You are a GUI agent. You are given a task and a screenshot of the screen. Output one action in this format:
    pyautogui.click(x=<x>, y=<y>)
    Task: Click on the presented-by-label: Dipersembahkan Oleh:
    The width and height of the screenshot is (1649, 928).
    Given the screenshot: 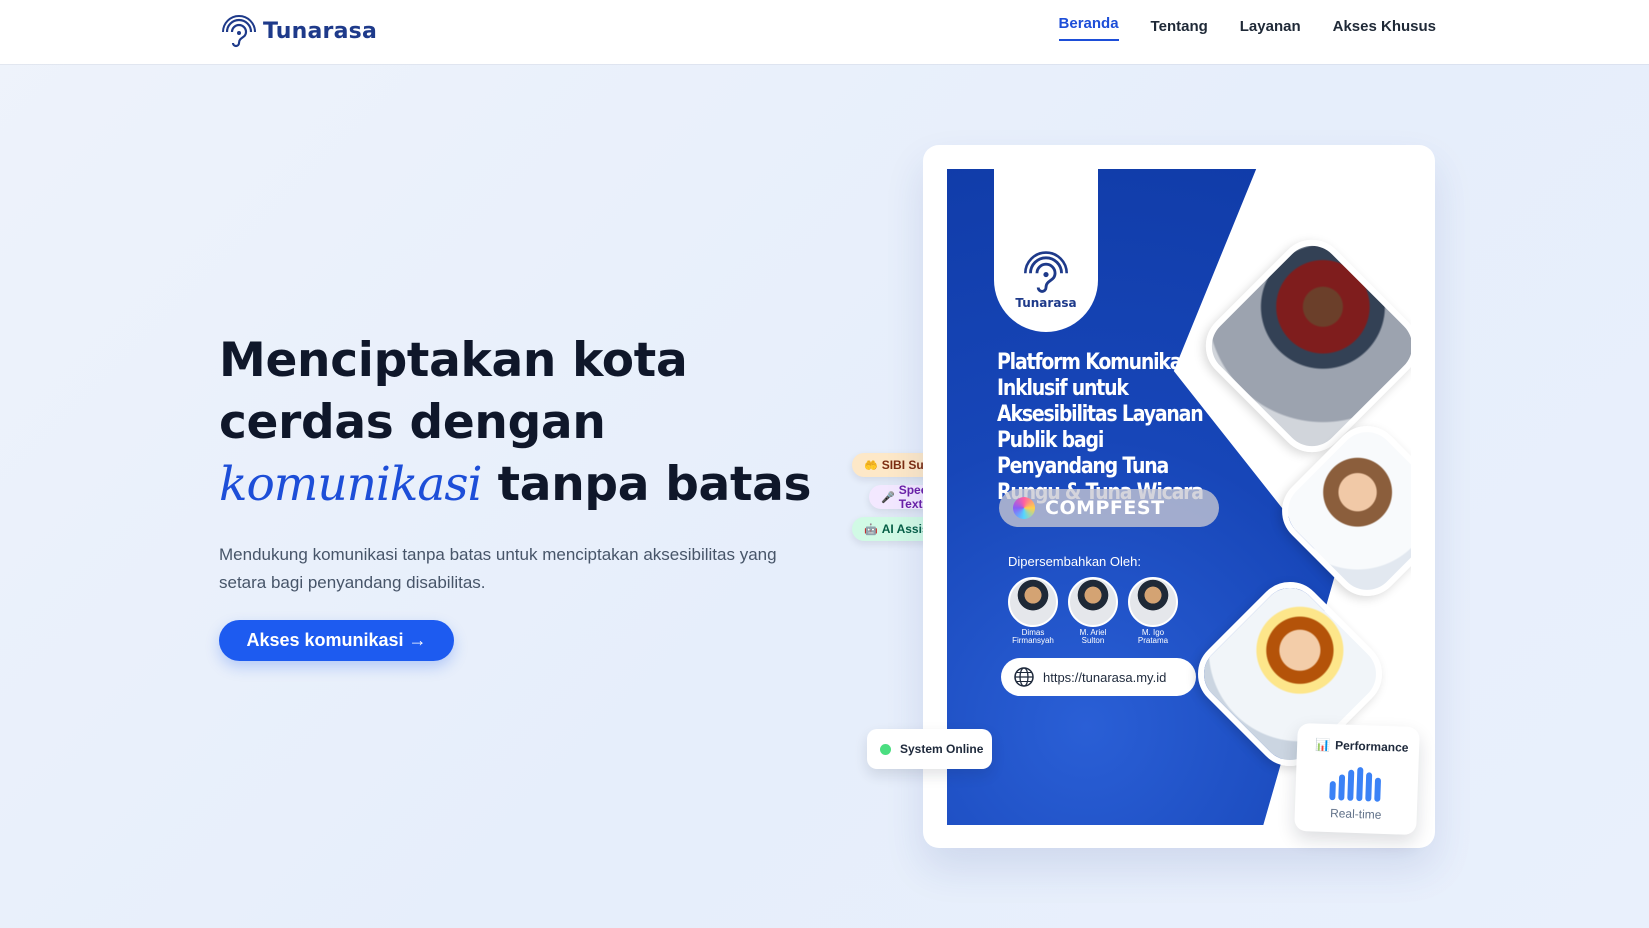 What is the action you would take?
    pyautogui.click(x=1074, y=561)
    